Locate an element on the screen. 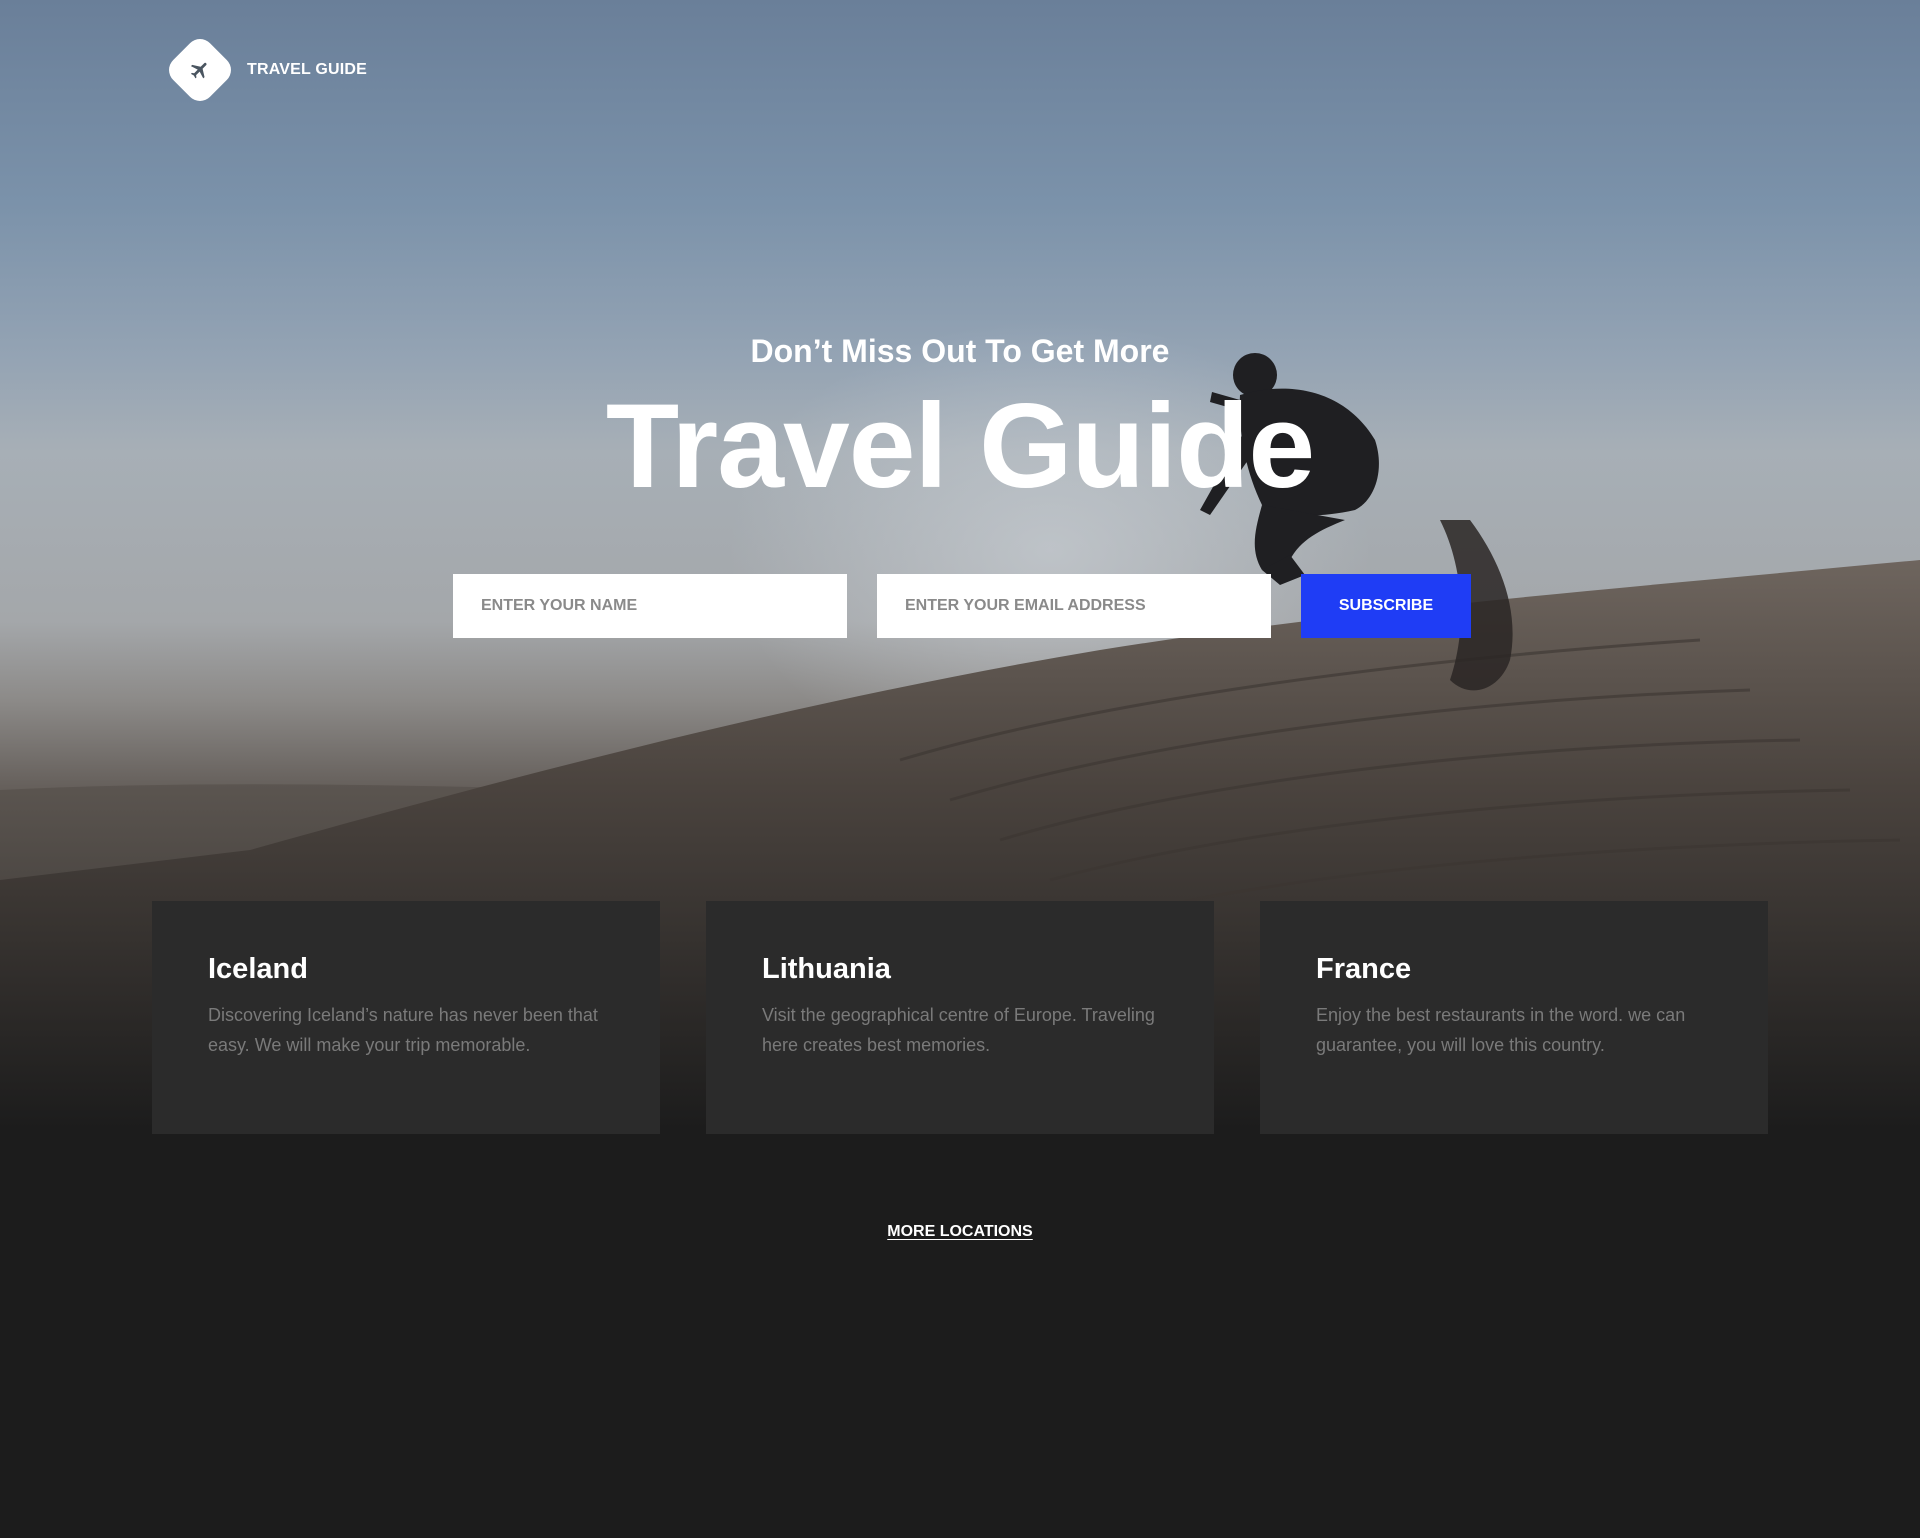 The image size is (1920, 1538). brand: TRAVEL GUIDE is located at coordinates (265, 70).